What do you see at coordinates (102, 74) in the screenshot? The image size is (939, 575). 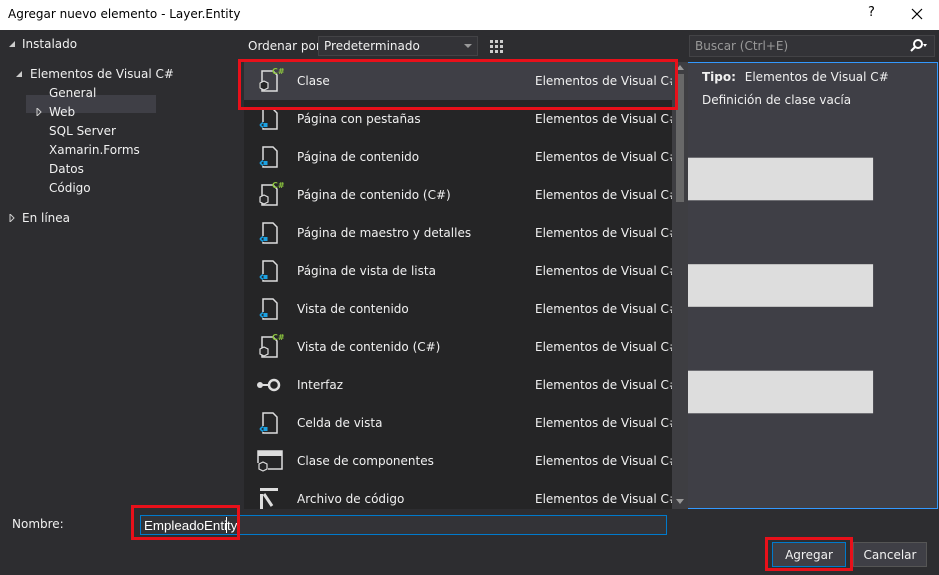 I see `tree-item-visual-cs: Elementos de Visual C#` at bounding box center [102, 74].